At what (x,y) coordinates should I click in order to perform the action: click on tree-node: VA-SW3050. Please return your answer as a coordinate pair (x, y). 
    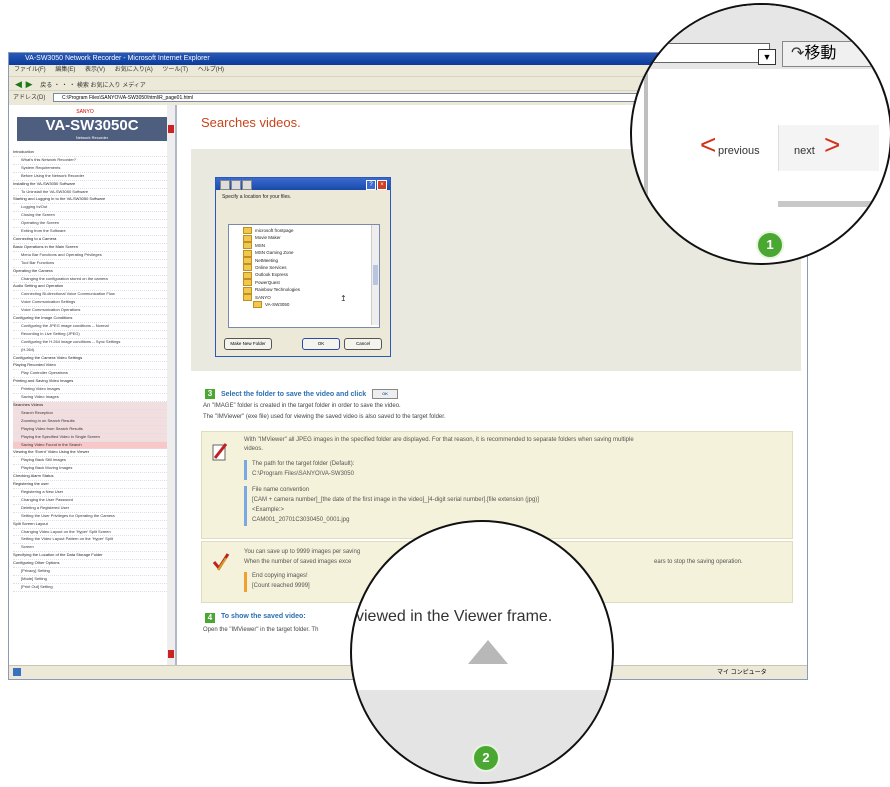
    Looking at the image, I should click on (301, 305).